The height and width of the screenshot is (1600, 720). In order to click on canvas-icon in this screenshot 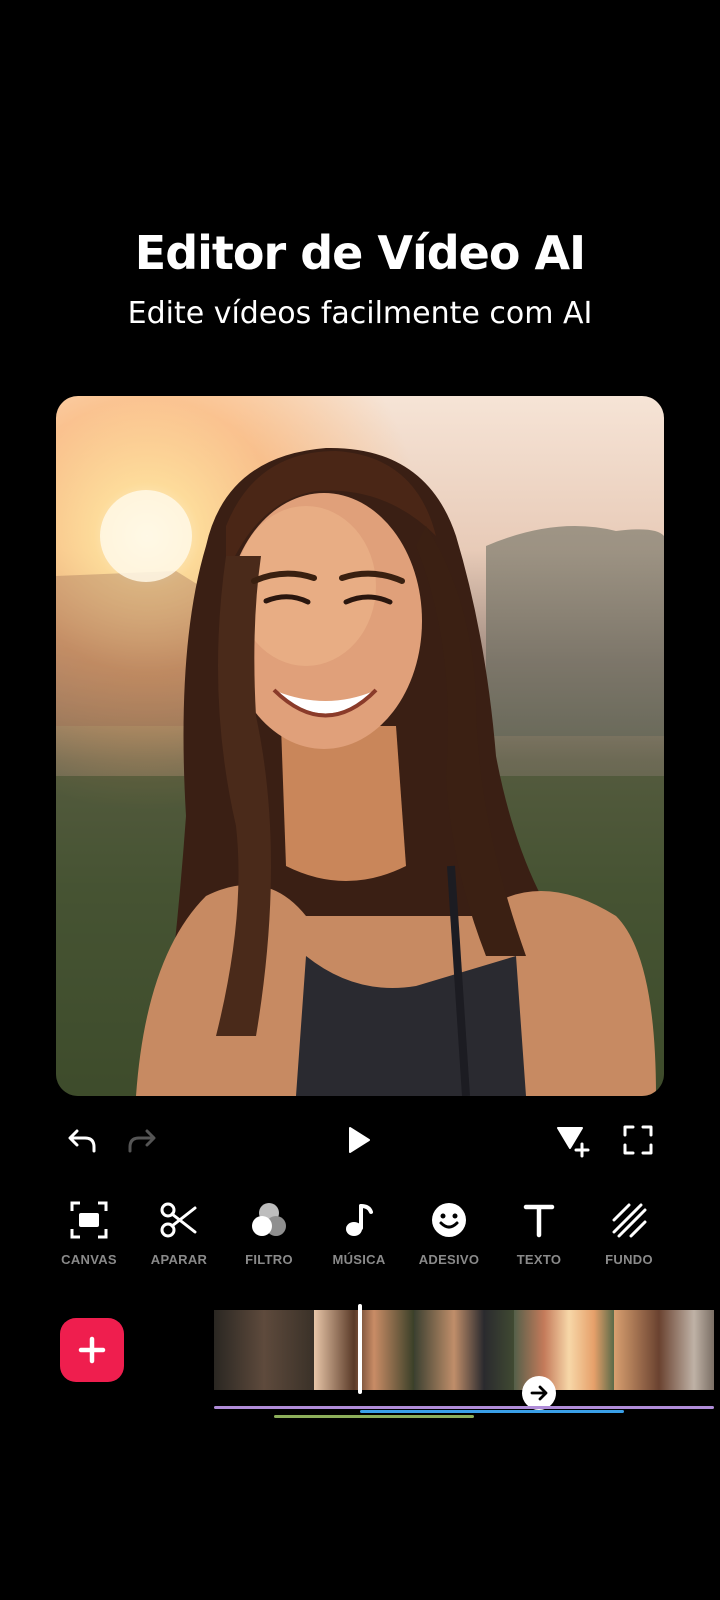, I will do `click(89, 1220)`.